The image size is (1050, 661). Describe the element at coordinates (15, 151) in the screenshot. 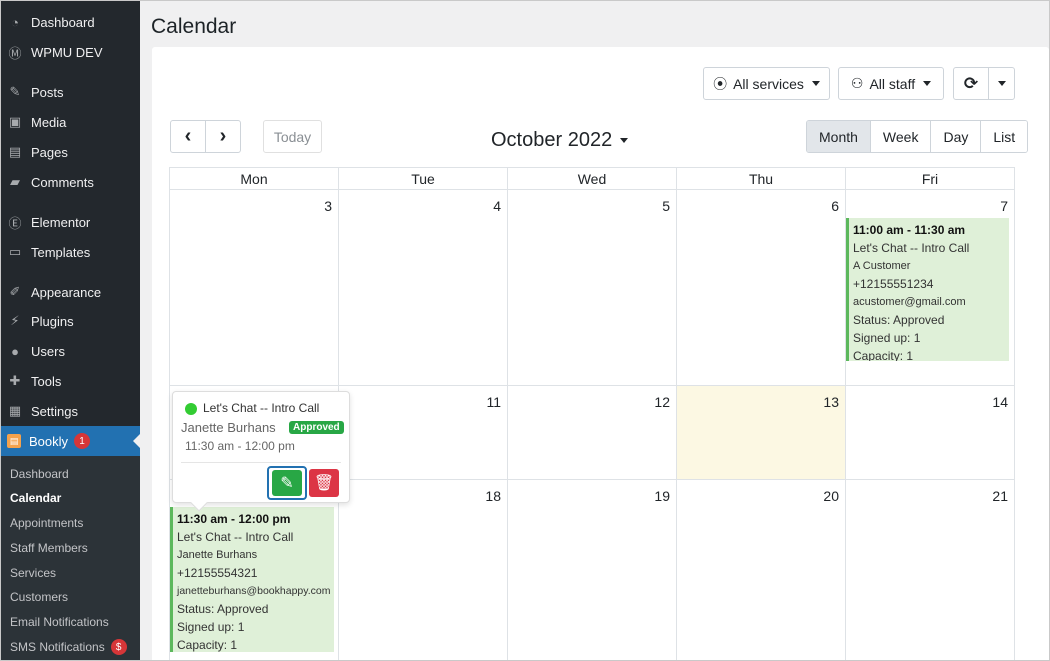

I see `pages-icon: ▤` at that location.